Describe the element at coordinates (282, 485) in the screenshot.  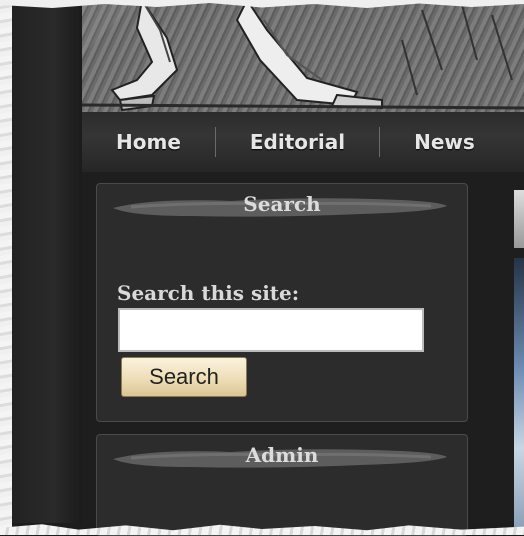
I see `admin-block: Admin` at that location.